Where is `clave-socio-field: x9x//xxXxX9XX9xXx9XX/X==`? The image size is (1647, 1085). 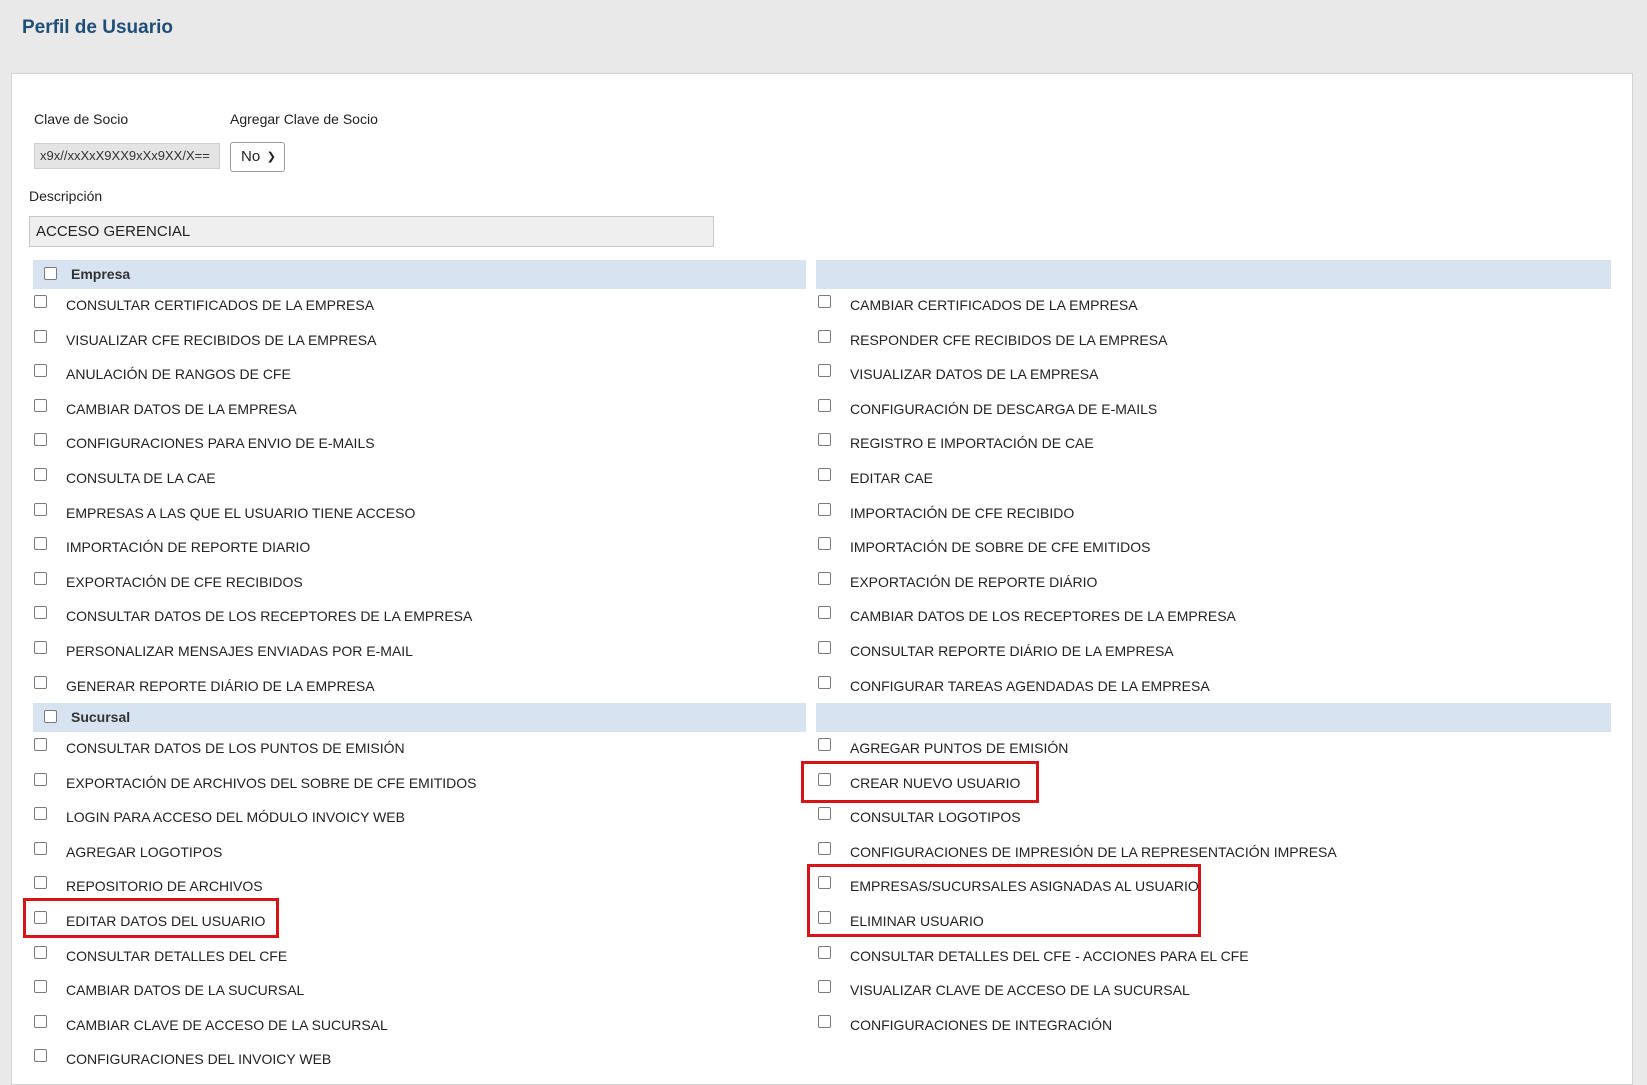
clave-socio-field: x9x//xxXxX9XX9xXx9XX/X== is located at coordinates (127, 156).